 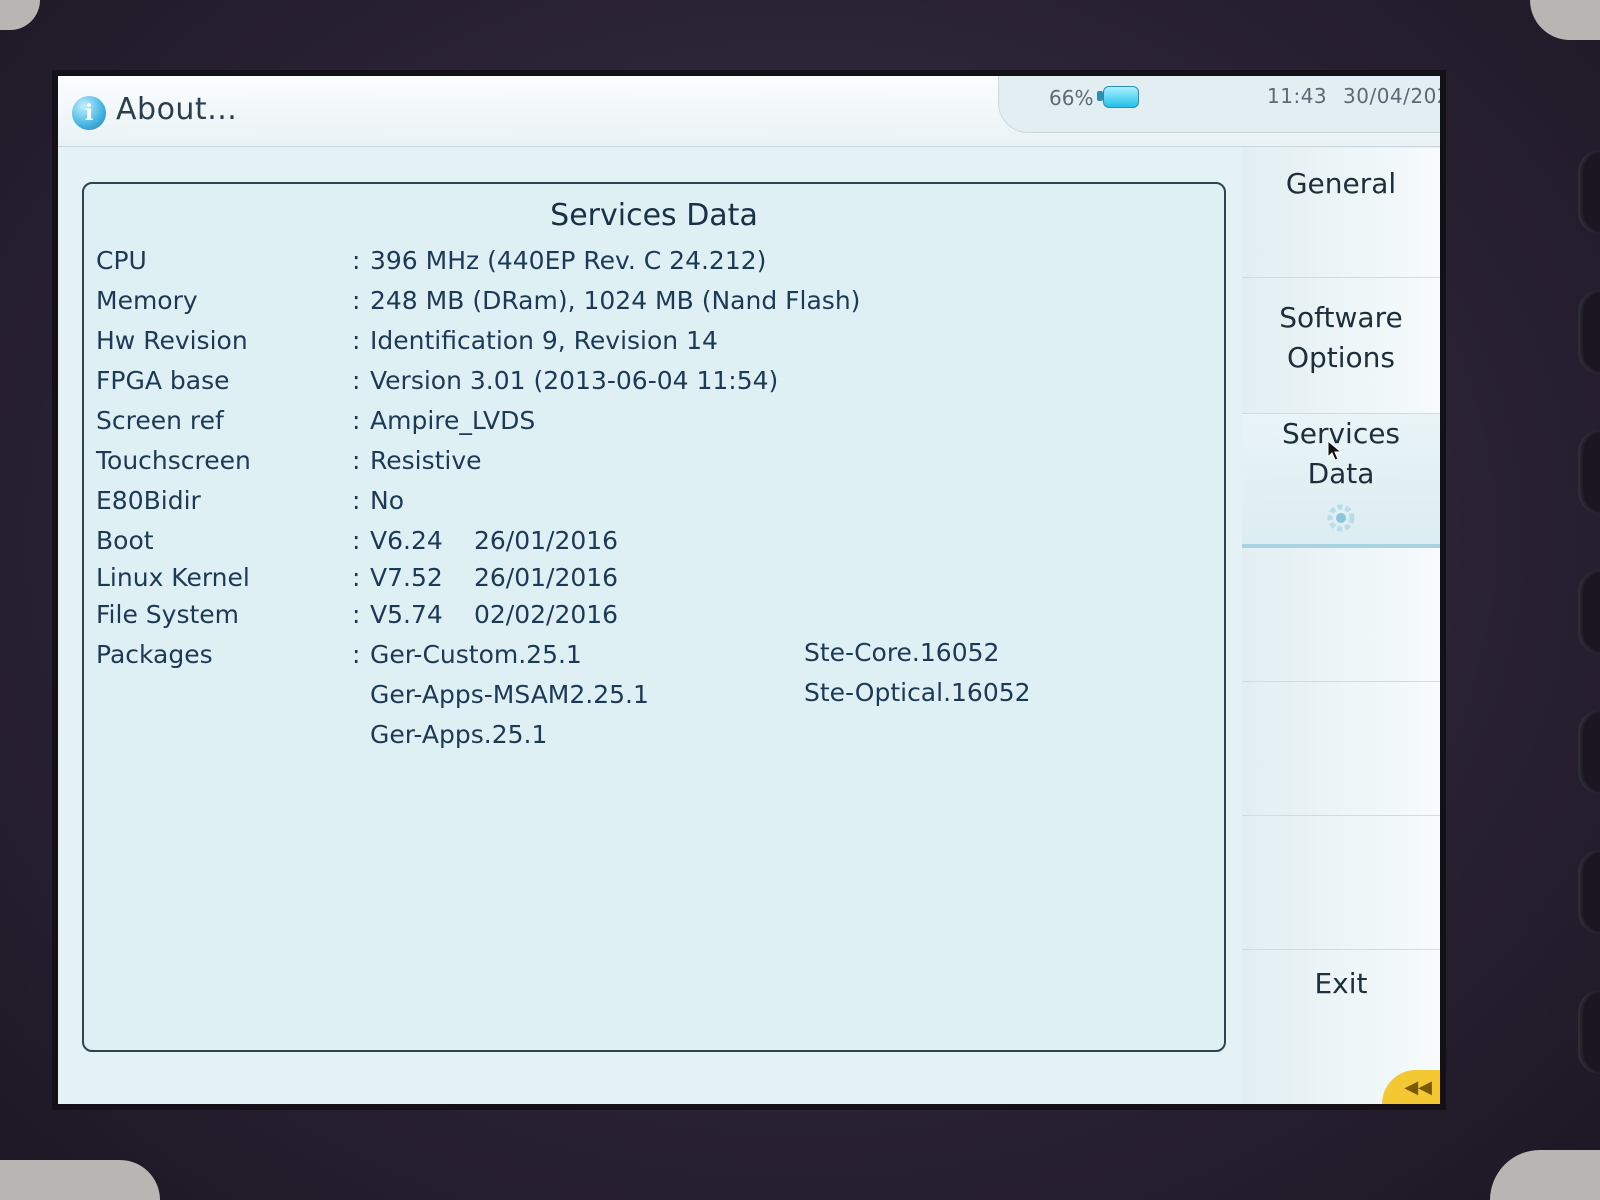 I want to click on version-number: V7.52, so click(x=406, y=577).